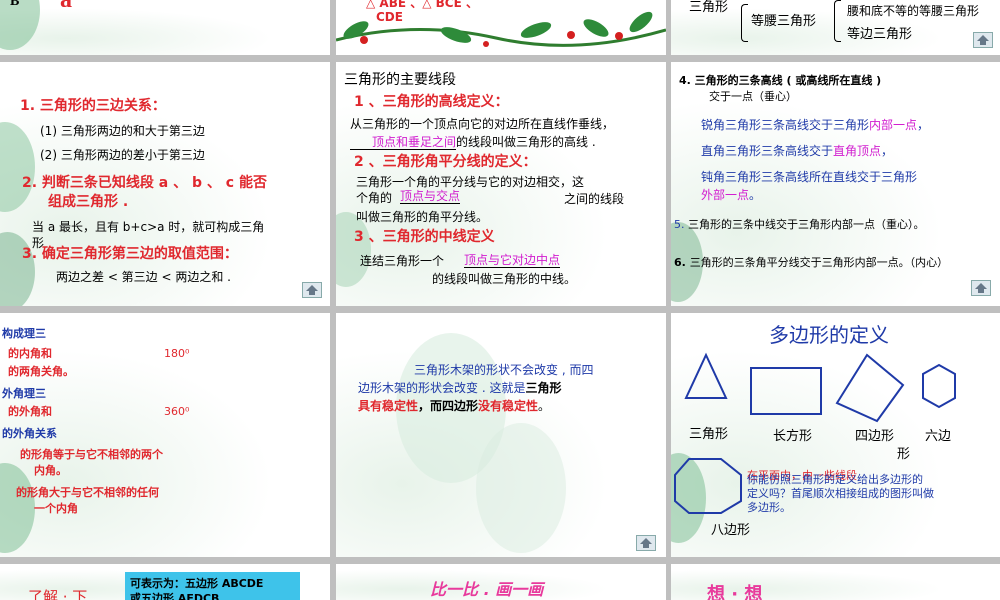 Image resolution: width=1000 pixels, height=600 pixels. Describe the element at coordinates (122, 131) in the screenshot. I see `relation-item-1: (1) 三角形两边的和大于第三边` at that location.